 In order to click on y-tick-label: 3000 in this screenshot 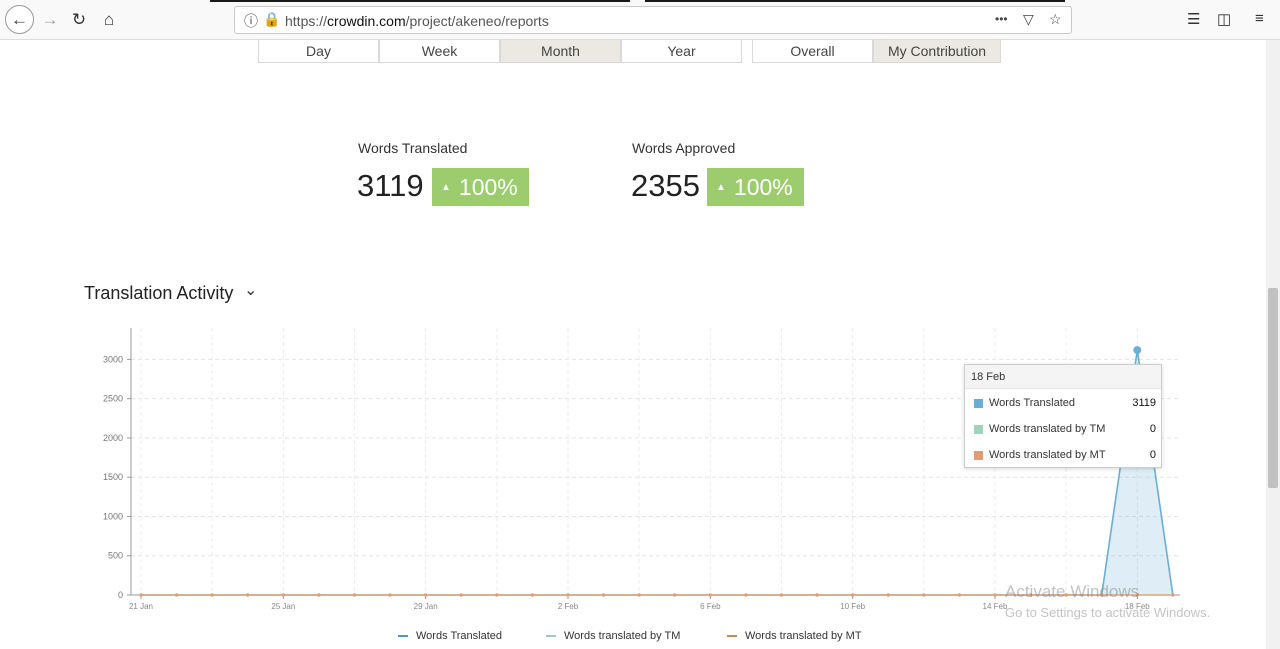, I will do `click(113, 359)`.